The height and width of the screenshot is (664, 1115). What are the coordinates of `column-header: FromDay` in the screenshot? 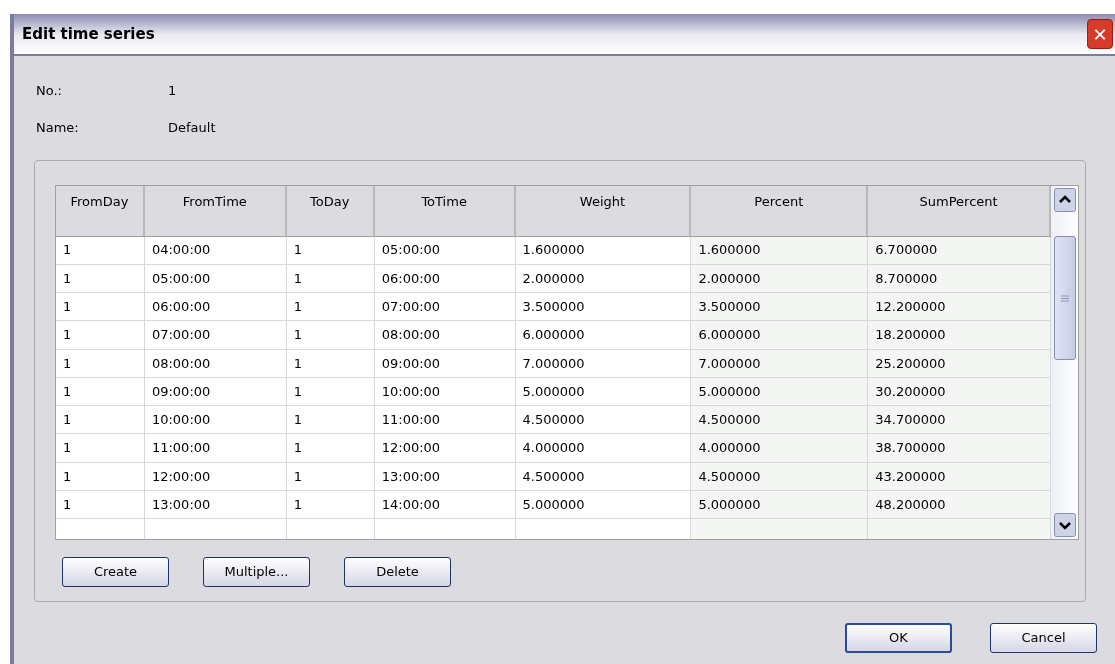 It's located at (100, 211).